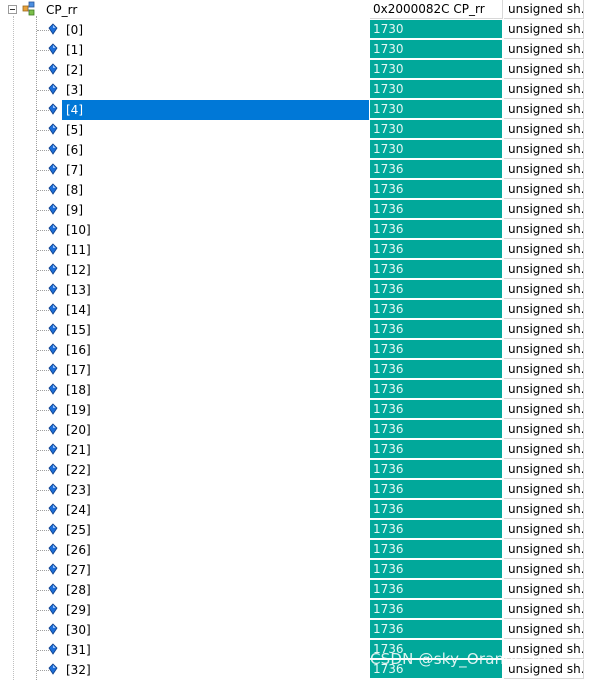 The height and width of the screenshot is (680, 592). What do you see at coordinates (184, 290) in the screenshot?
I see `element-name-cell: [13]` at bounding box center [184, 290].